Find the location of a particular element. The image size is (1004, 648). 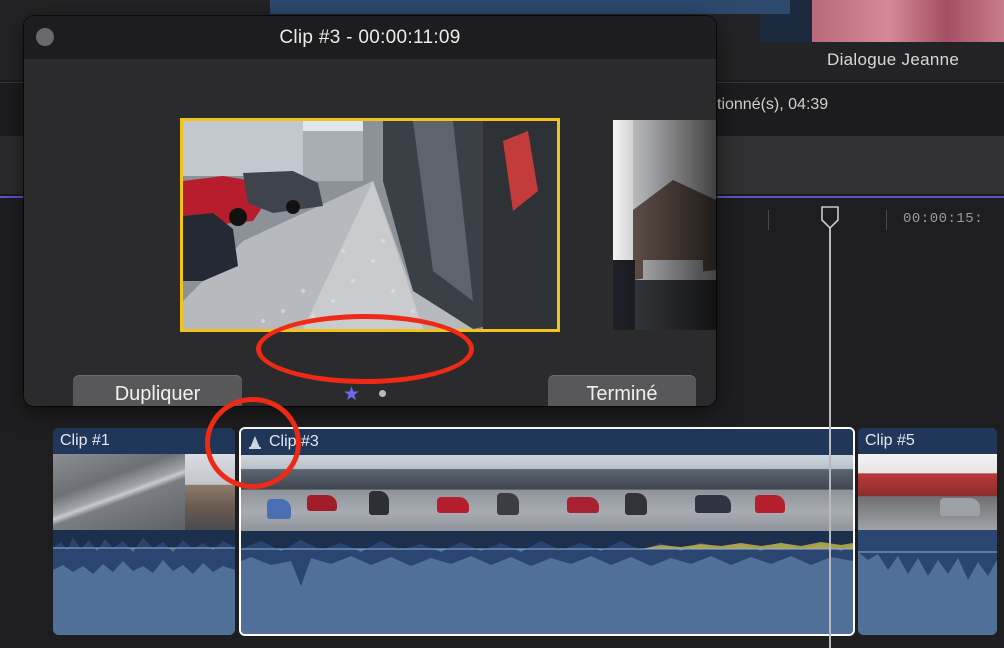

clip-label: Clip #1 is located at coordinates (85, 440).